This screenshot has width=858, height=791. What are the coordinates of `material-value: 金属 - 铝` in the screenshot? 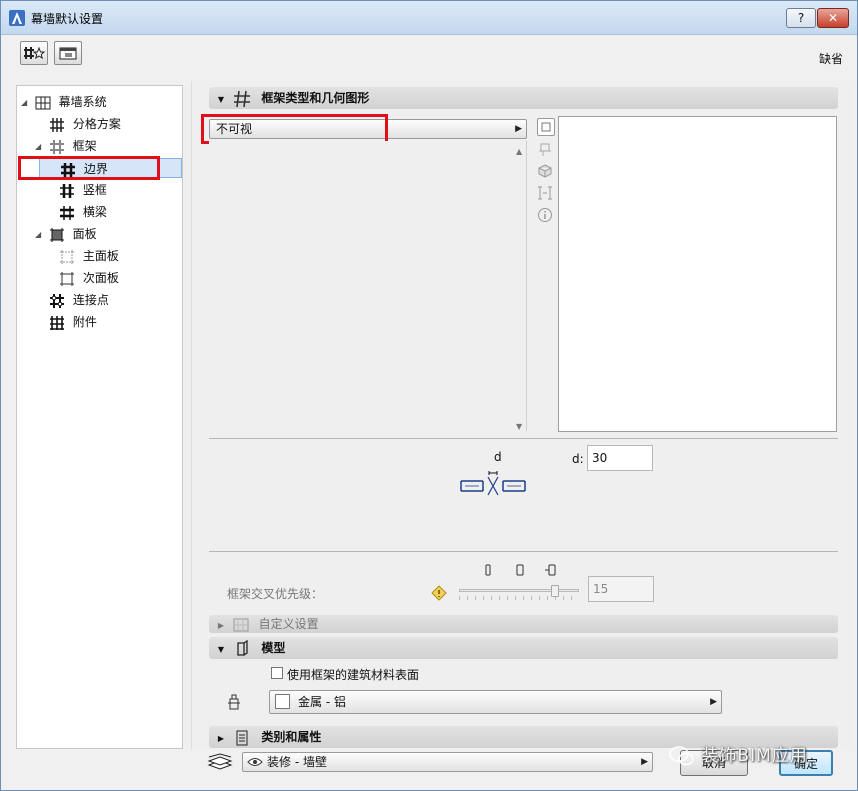 It's located at (322, 702).